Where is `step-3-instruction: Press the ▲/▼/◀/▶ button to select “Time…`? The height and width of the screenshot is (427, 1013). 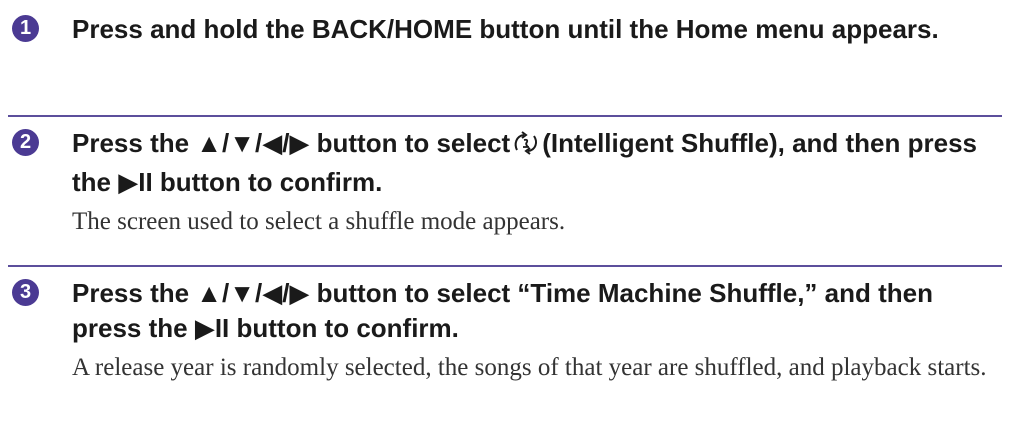
step-3-instruction: Press the ▲/▼/◀/▶ button to select “Time… is located at coordinates (502, 310).